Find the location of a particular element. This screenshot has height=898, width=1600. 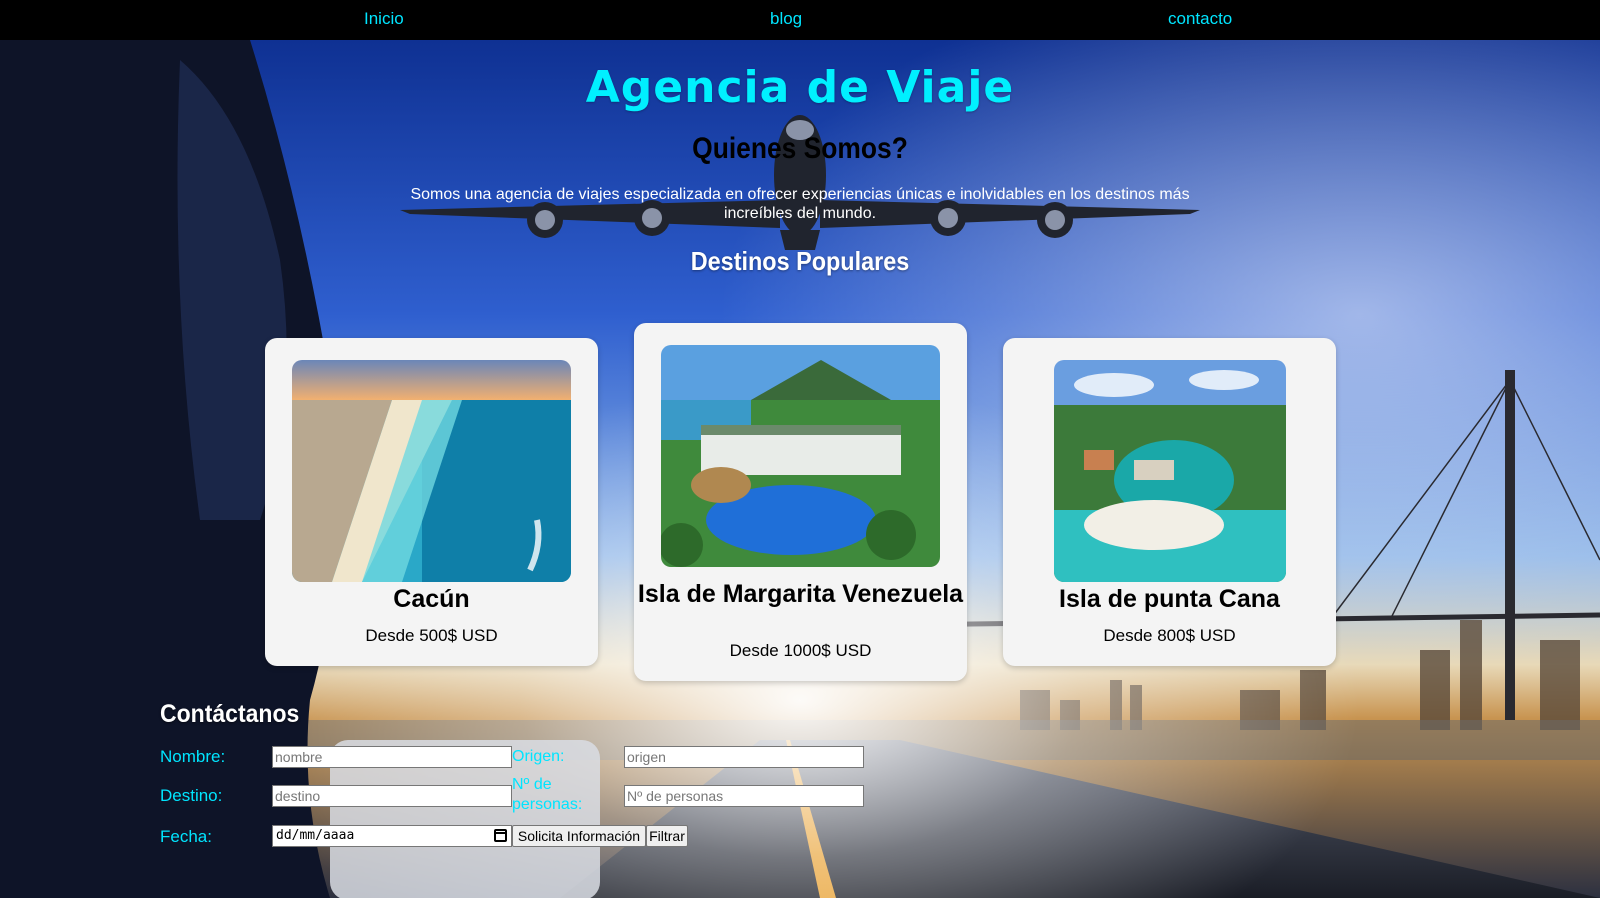

destination-name: Isla de Margarita Venezuela is located at coordinates (800, 594).